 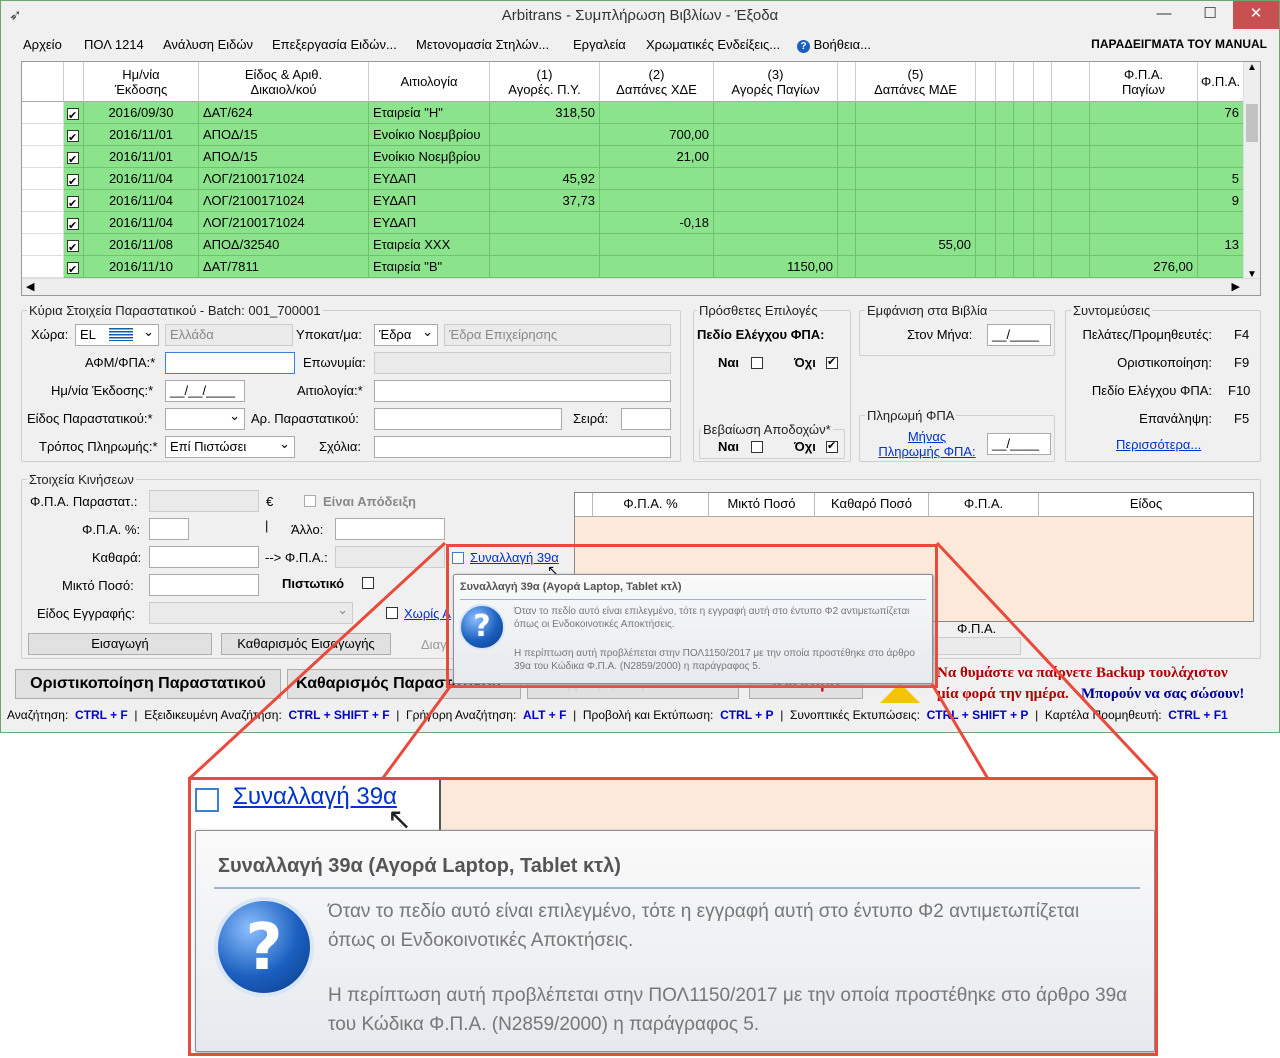 What do you see at coordinates (984, 505) in the screenshot?
I see `vat-lines-header-vat: Φ.Π.Α.` at bounding box center [984, 505].